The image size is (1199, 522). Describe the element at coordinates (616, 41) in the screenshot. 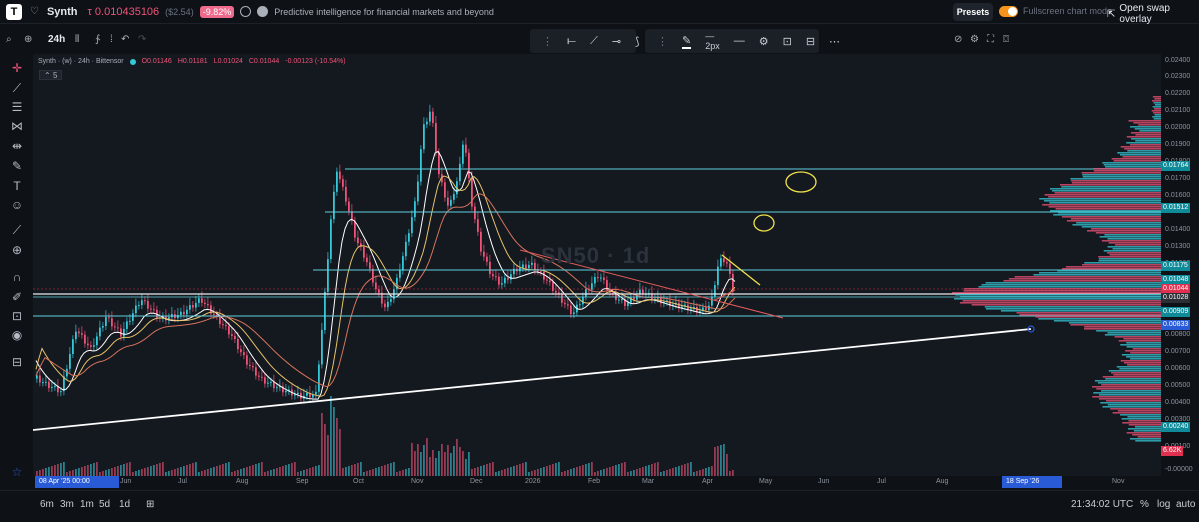

I see `horizontal-line-icon: ⊸` at that location.